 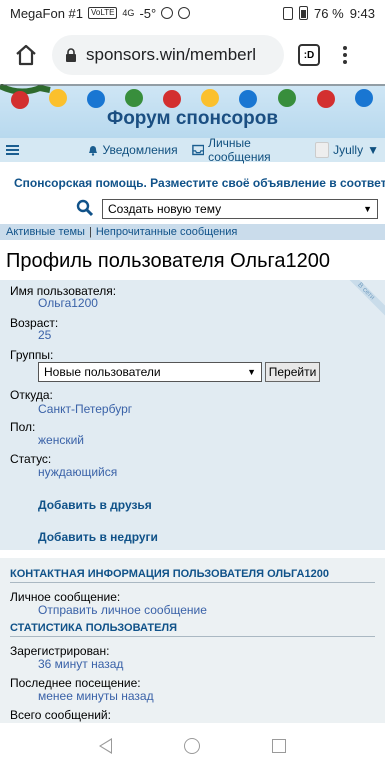 I want to click on forum-title: Форум спонсоров, so click(x=192, y=119).